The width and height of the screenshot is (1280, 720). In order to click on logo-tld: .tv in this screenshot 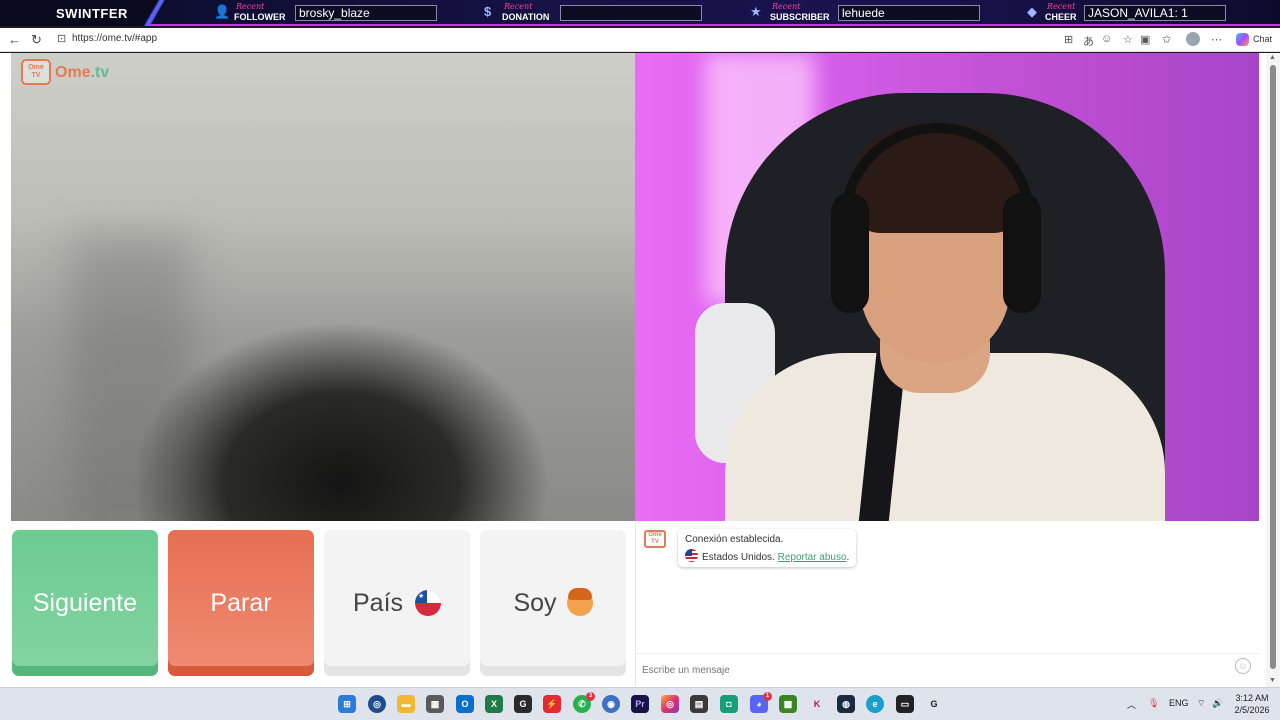, I will do `click(100, 72)`.